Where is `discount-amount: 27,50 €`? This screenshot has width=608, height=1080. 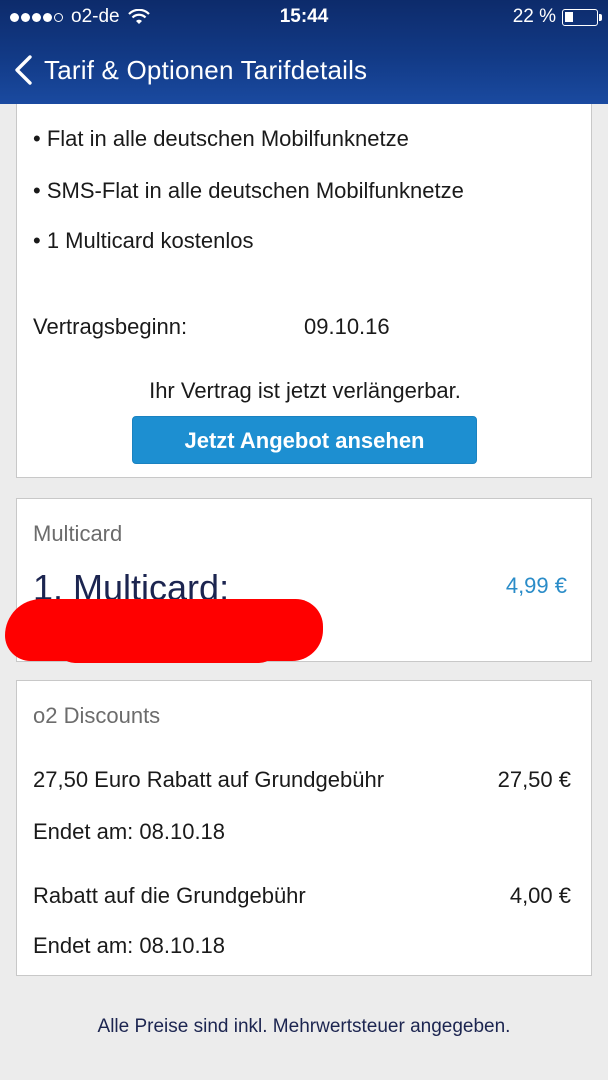 discount-amount: 27,50 € is located at coordinates (534, 779).